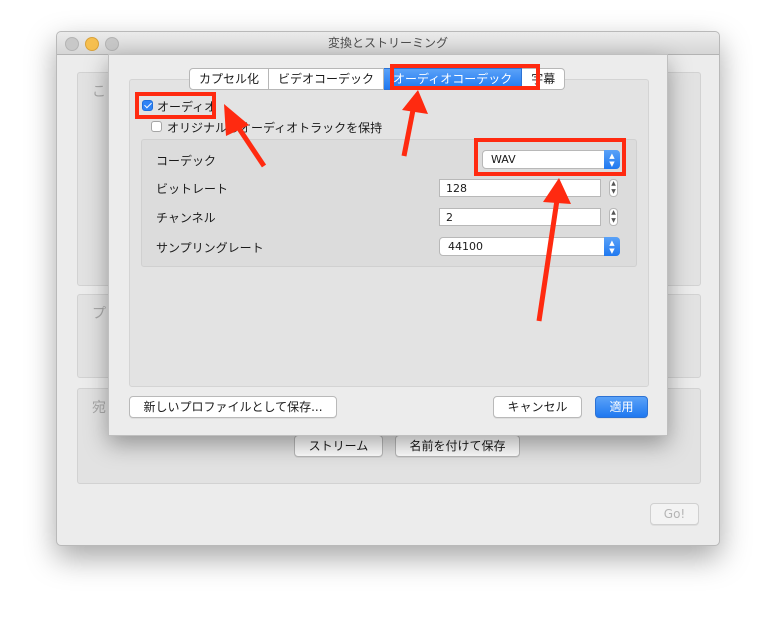  I want to click on arrow-to-audio-checkbox, so click(250, 145).